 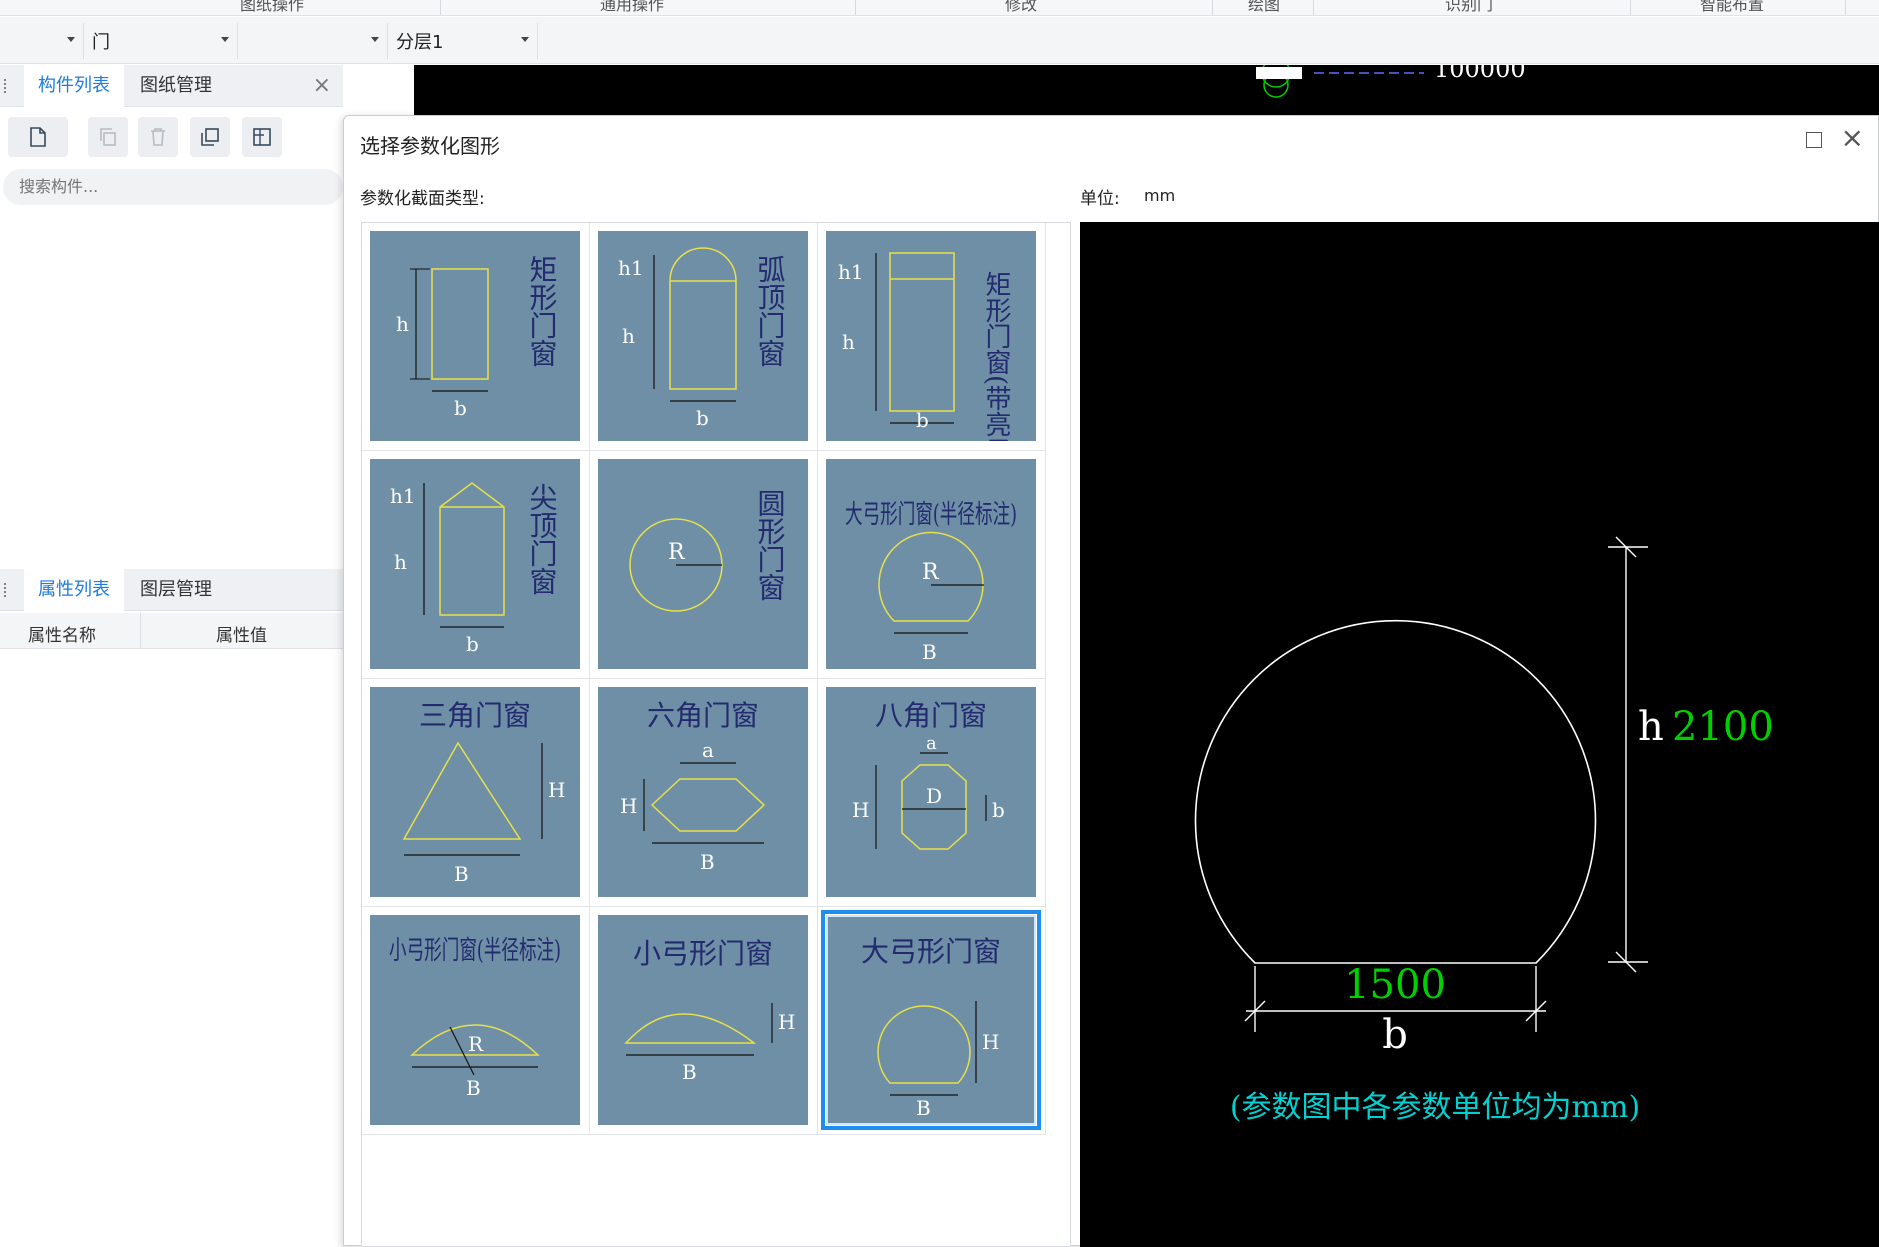 What do you see at coordinates (1395, 1035) in the screenshot?
I see `preview-b-label: b` at bounding box center [1395, 1035].